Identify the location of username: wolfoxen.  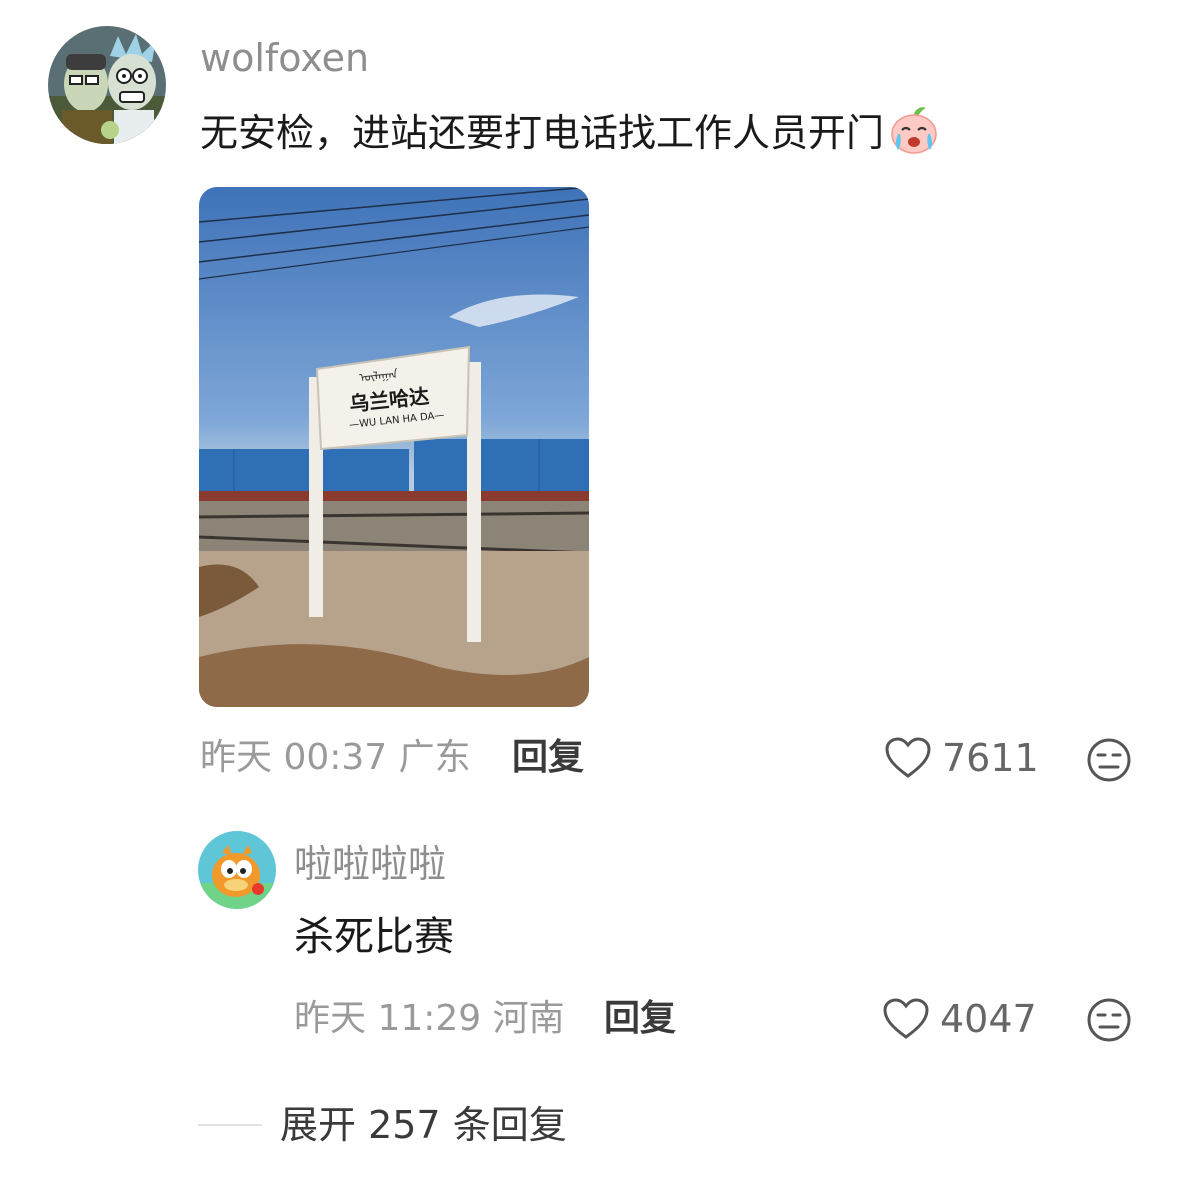
(284, 58).